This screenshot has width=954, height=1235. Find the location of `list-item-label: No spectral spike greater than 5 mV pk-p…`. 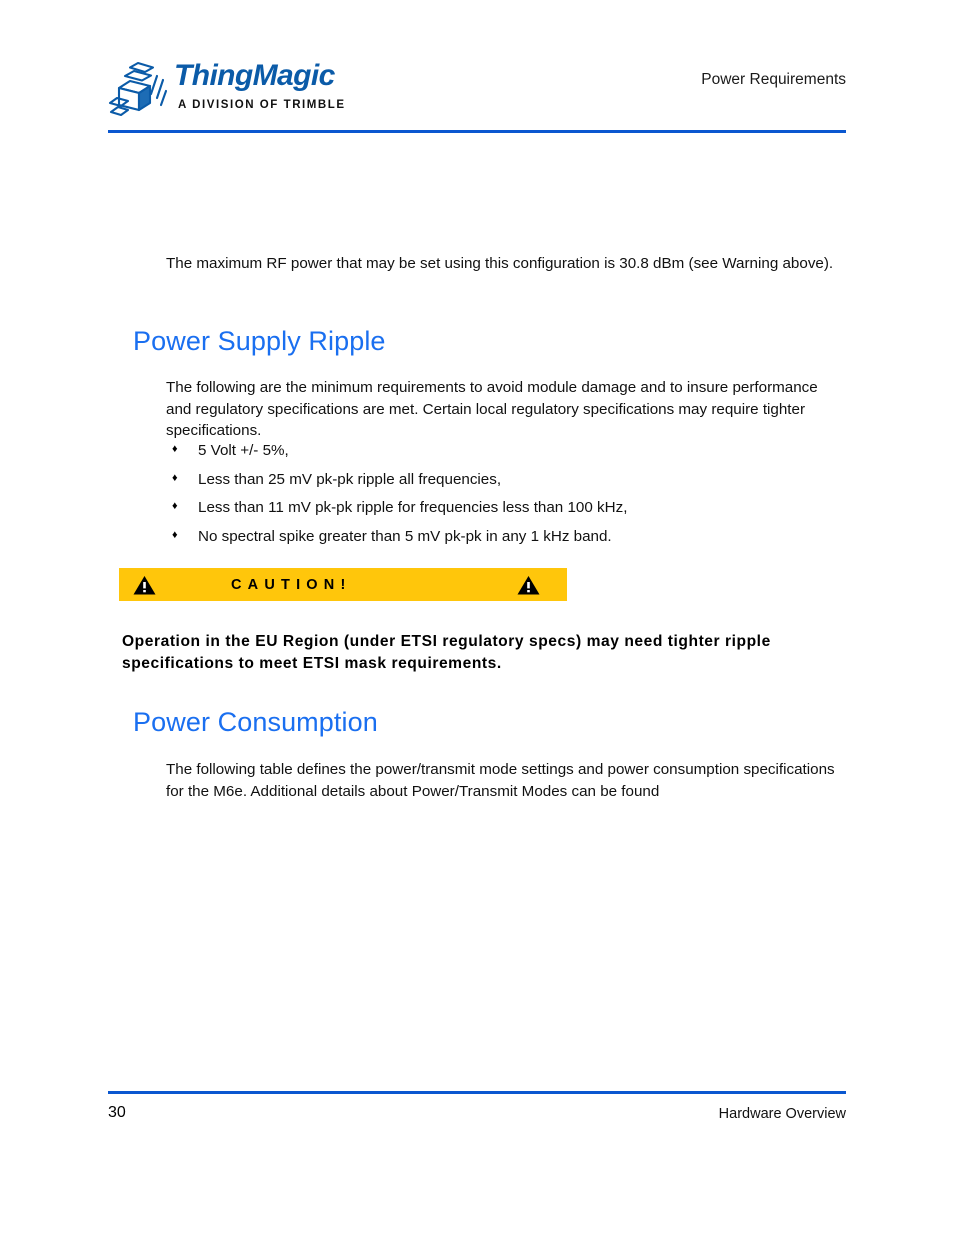

list-item-label: No spectral spike greater than 5 mV pk-p… is located at coordinates (405, 536).